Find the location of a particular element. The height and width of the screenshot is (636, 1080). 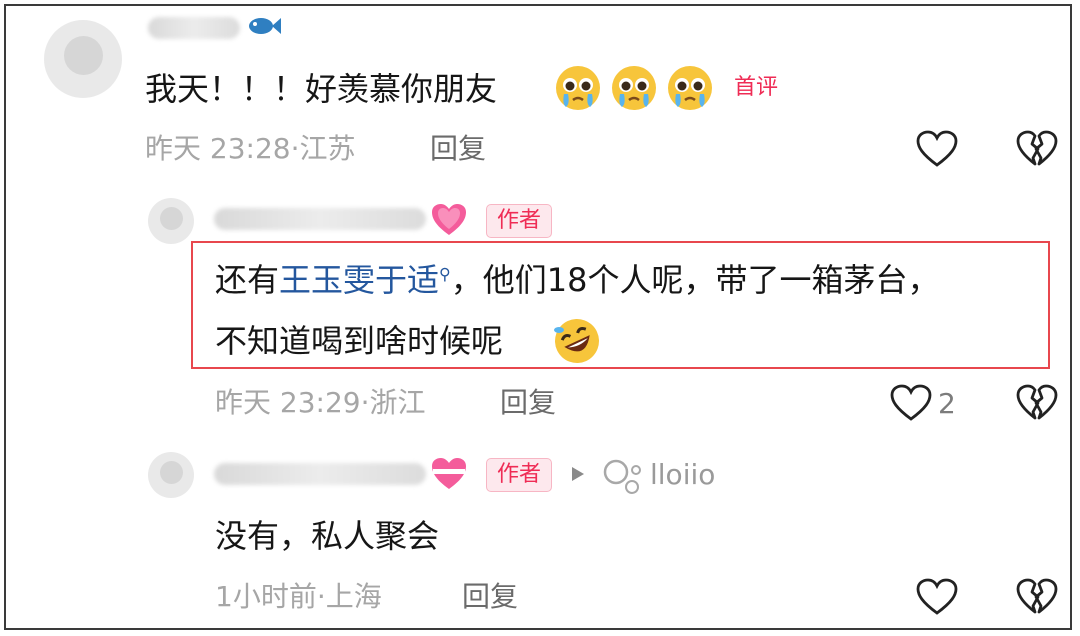

rofl-emoji-icon is located at coordinates (576, 341).